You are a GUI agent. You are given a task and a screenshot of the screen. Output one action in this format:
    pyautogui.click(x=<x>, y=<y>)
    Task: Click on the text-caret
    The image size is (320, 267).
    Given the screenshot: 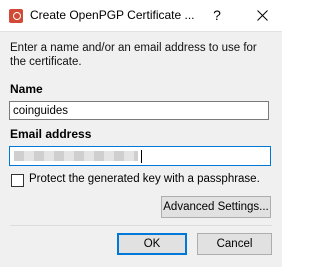 What is the action you would take?
    pyautogui.click(x=141, y=156)
    